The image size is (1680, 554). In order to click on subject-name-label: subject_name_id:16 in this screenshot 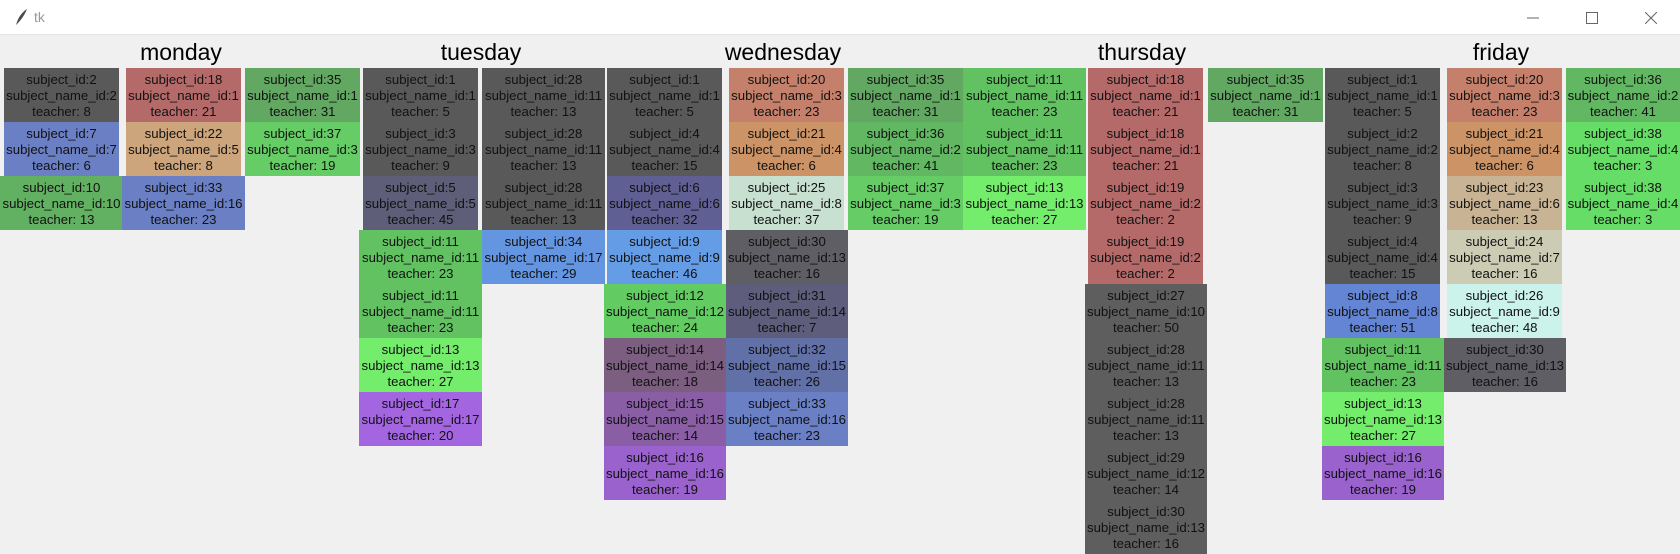, I will do `click(1383, 473)`.